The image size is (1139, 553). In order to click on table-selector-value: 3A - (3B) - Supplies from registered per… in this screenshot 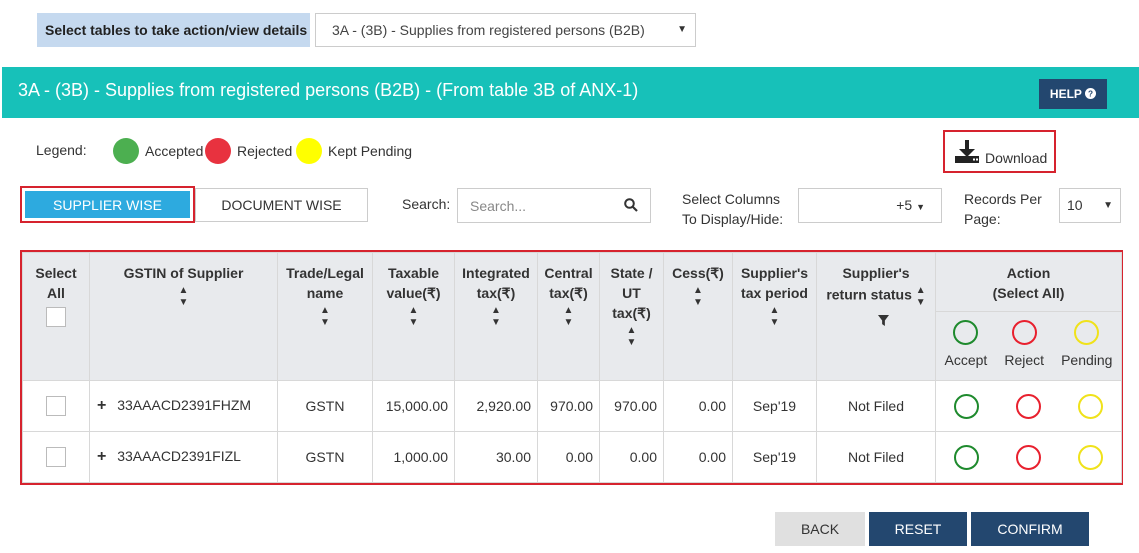, I will do `click(488, 30)`.